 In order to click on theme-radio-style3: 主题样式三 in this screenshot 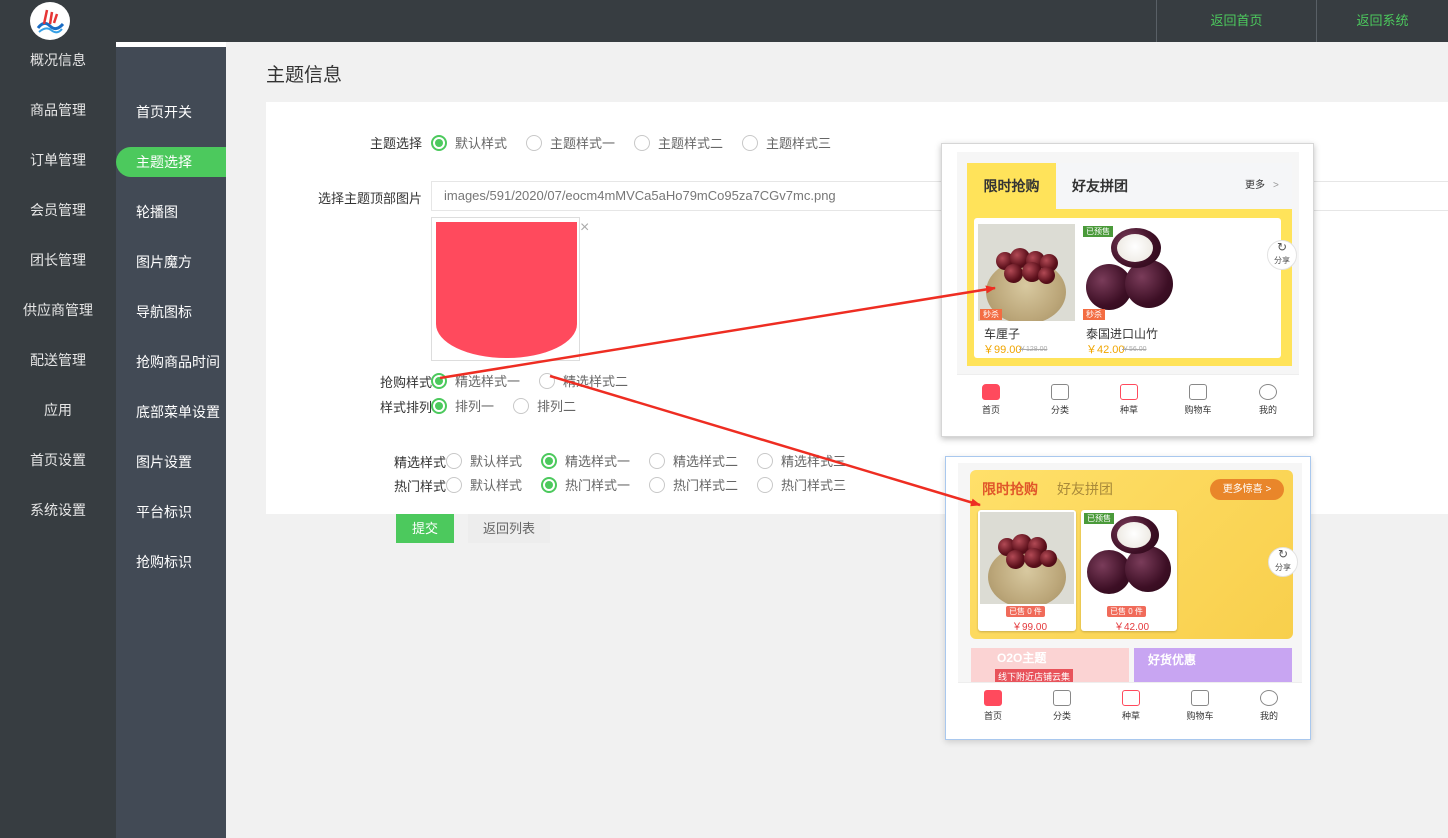, I will do `click(786, 142)`.